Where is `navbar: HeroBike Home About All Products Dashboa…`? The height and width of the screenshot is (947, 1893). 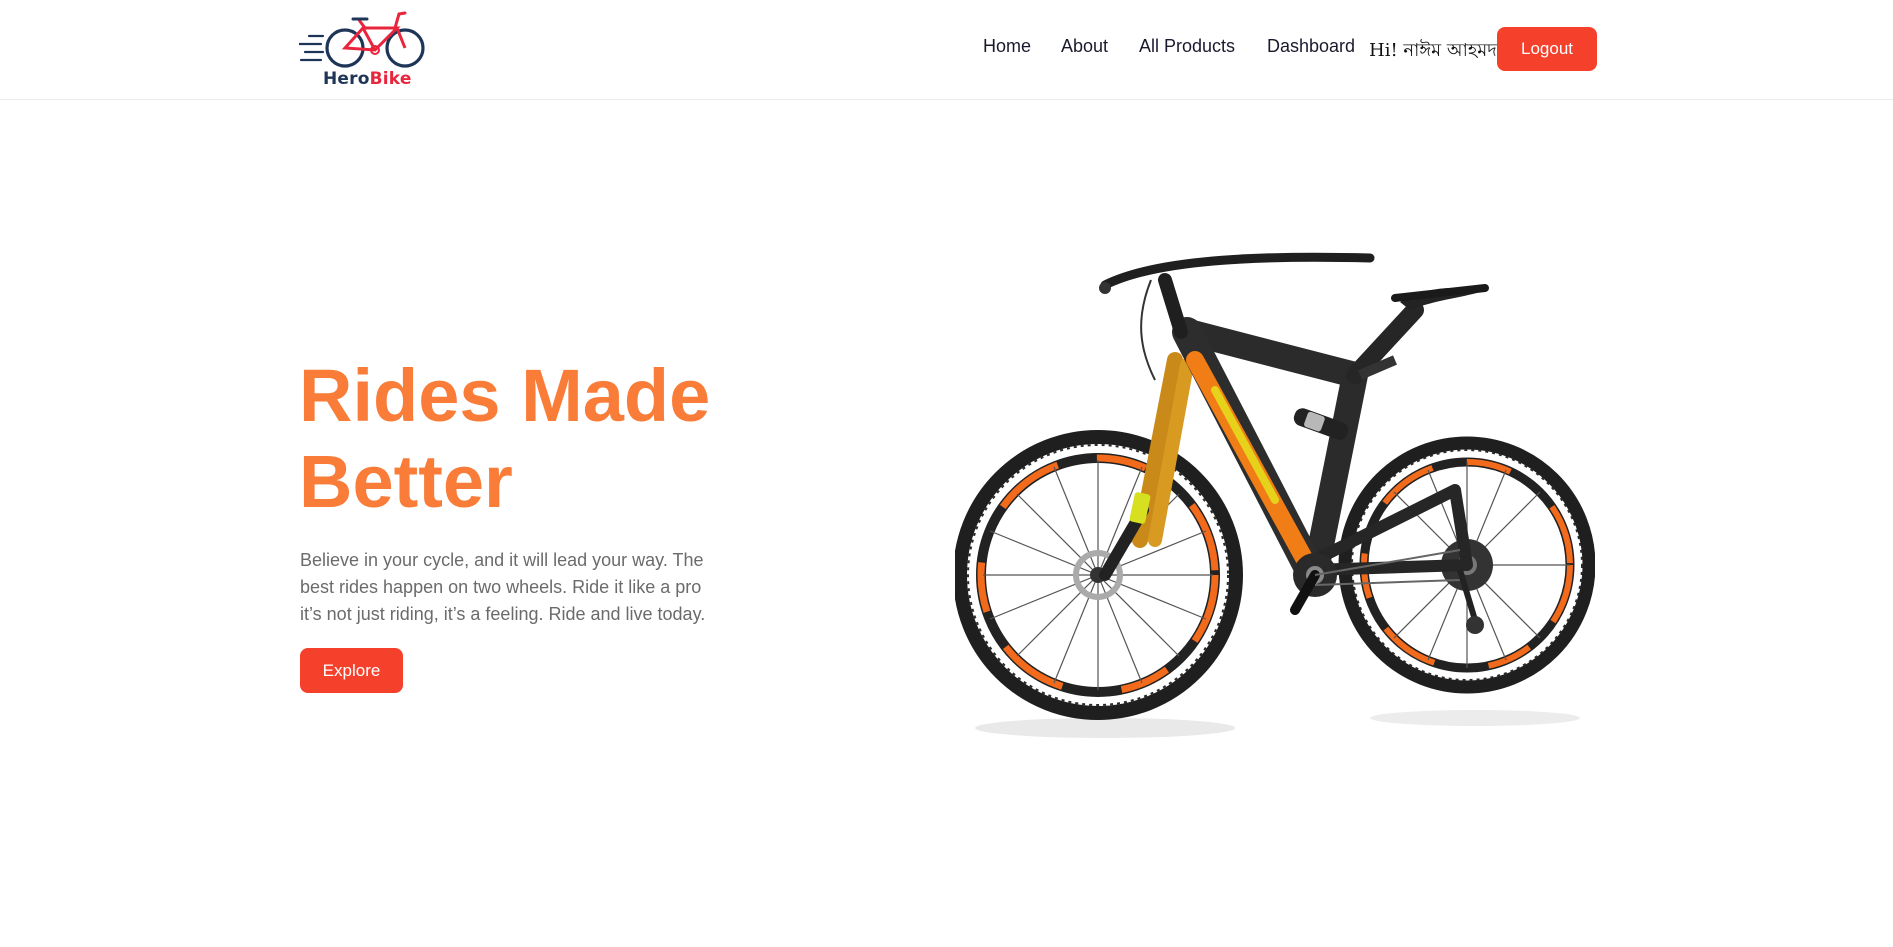
navbar: HeroBike Home About All Products Dashboa… is located at coordinates (946, 50).